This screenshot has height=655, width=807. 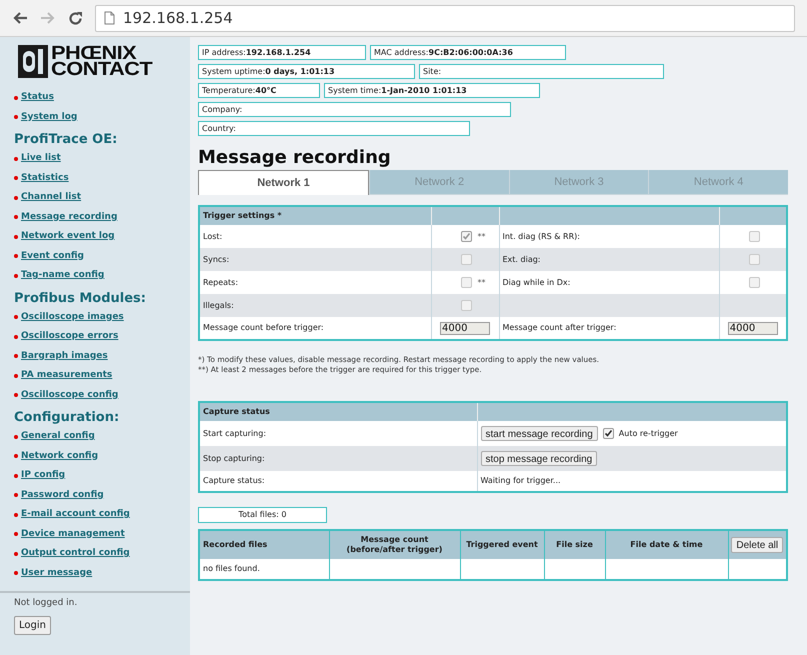 What do you see at coordinates (262, 515) in the screenshot?
I see `total-files: Total files: 0` at bounding box center [262, 515].